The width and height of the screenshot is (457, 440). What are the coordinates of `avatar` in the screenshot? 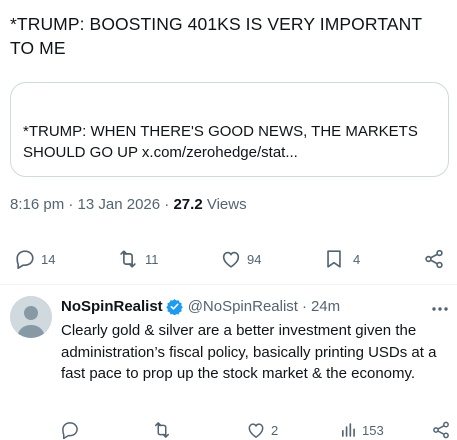 It's located at (31, 317).